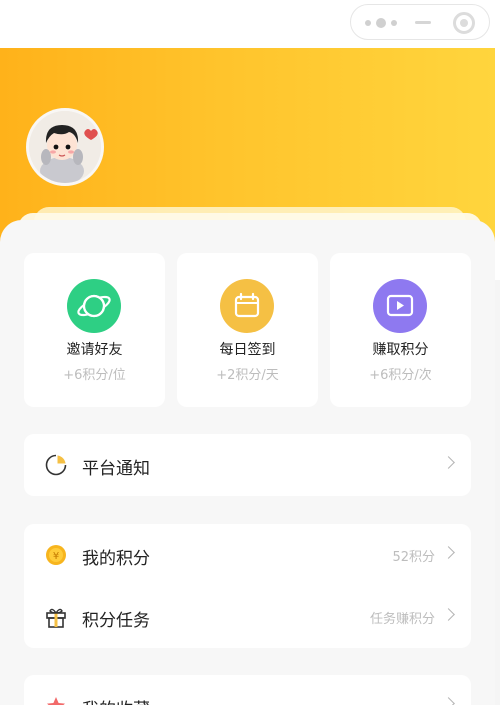 The image size is (500, 705). Describe the element at coordinates (464, 23) in the screenshot. I see `close-target-icon` at that location.